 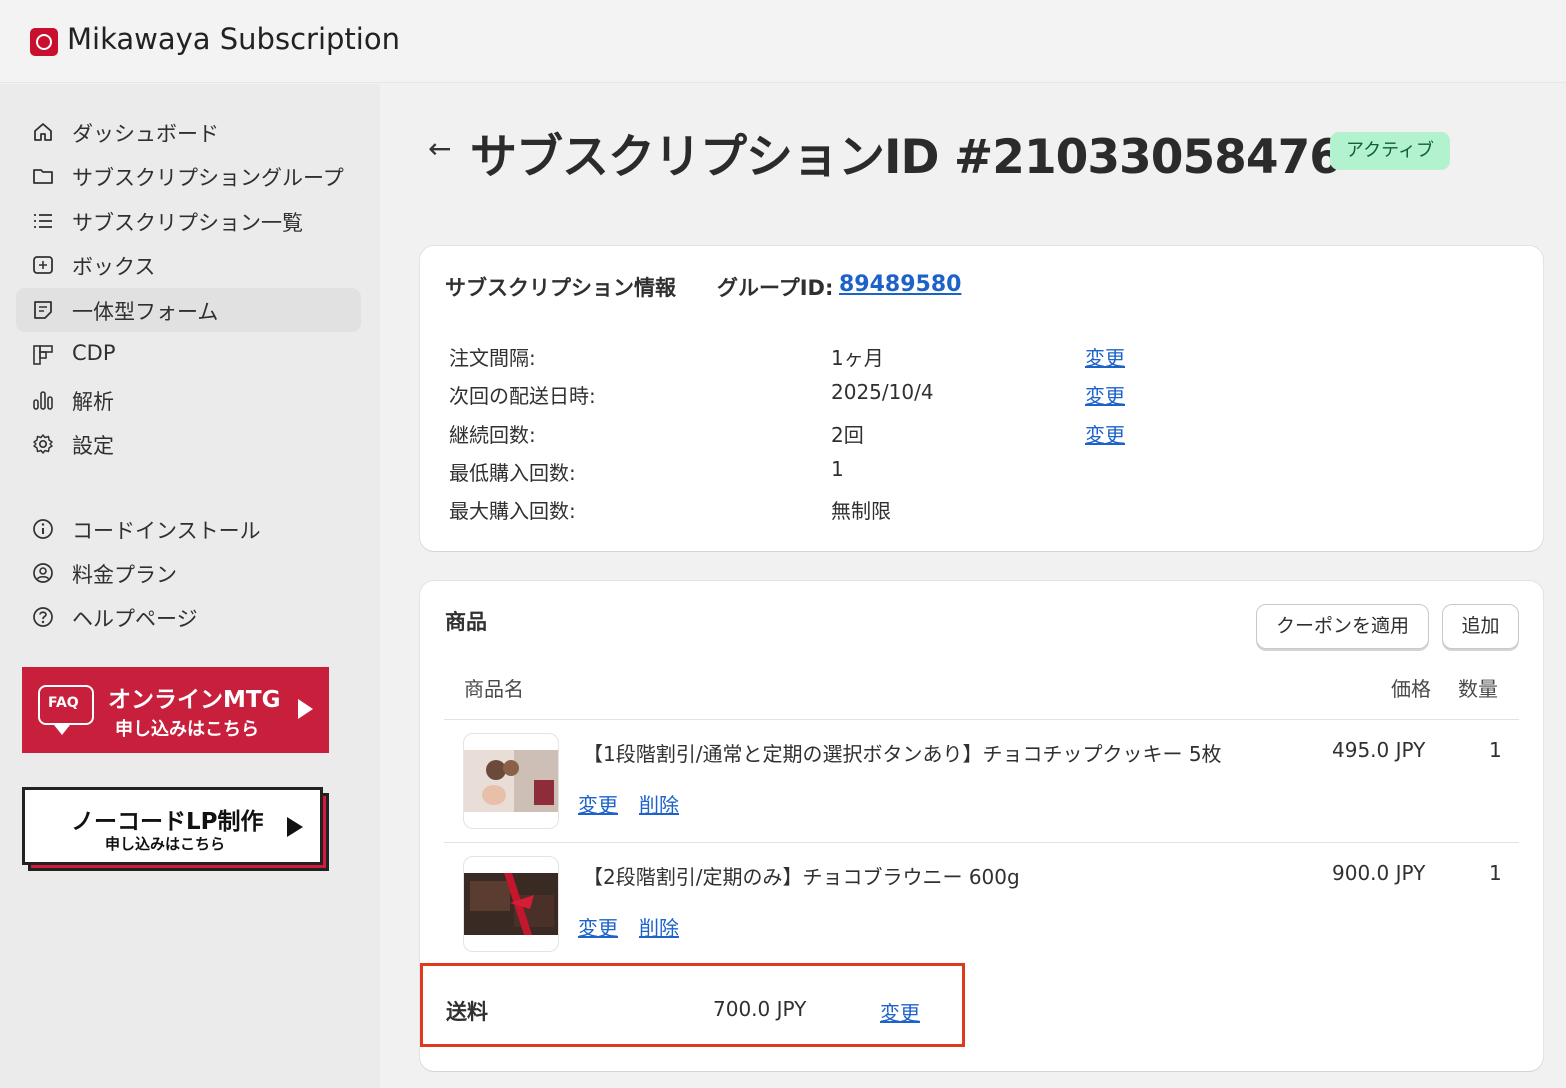 What do you see at coordinates (43, 400) in the screenshot?
I see `bar-chart-icon` at bounding box center [43, 400].